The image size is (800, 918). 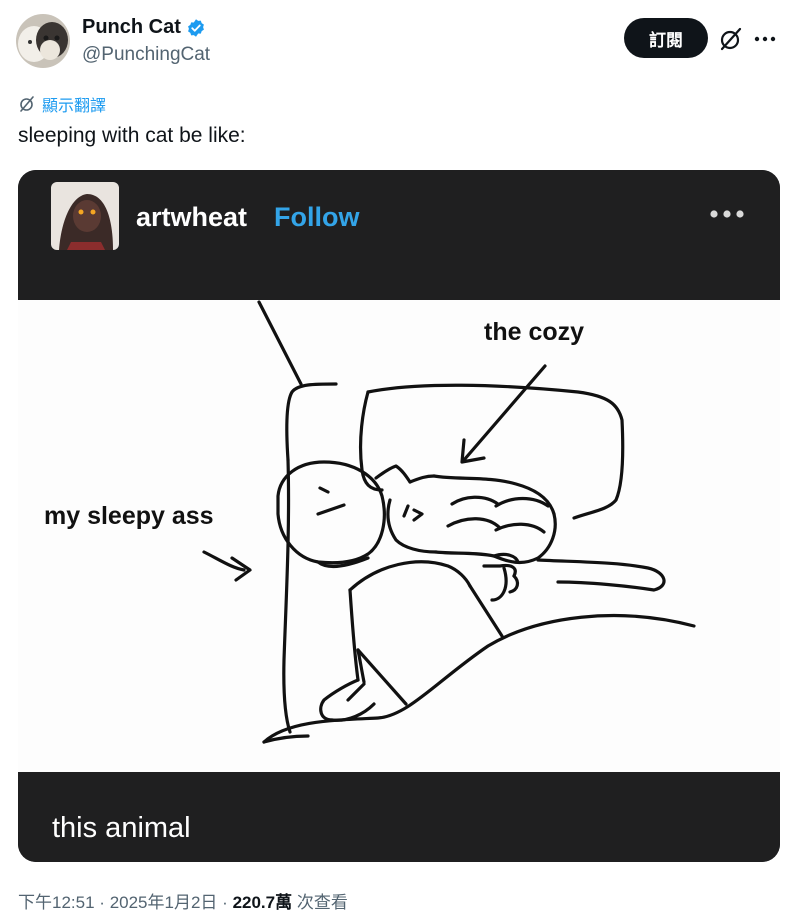 What do you see at coordinates (727, 214) in the screenshot?
I see `media-more-icon` at bounding box center [727, 214].